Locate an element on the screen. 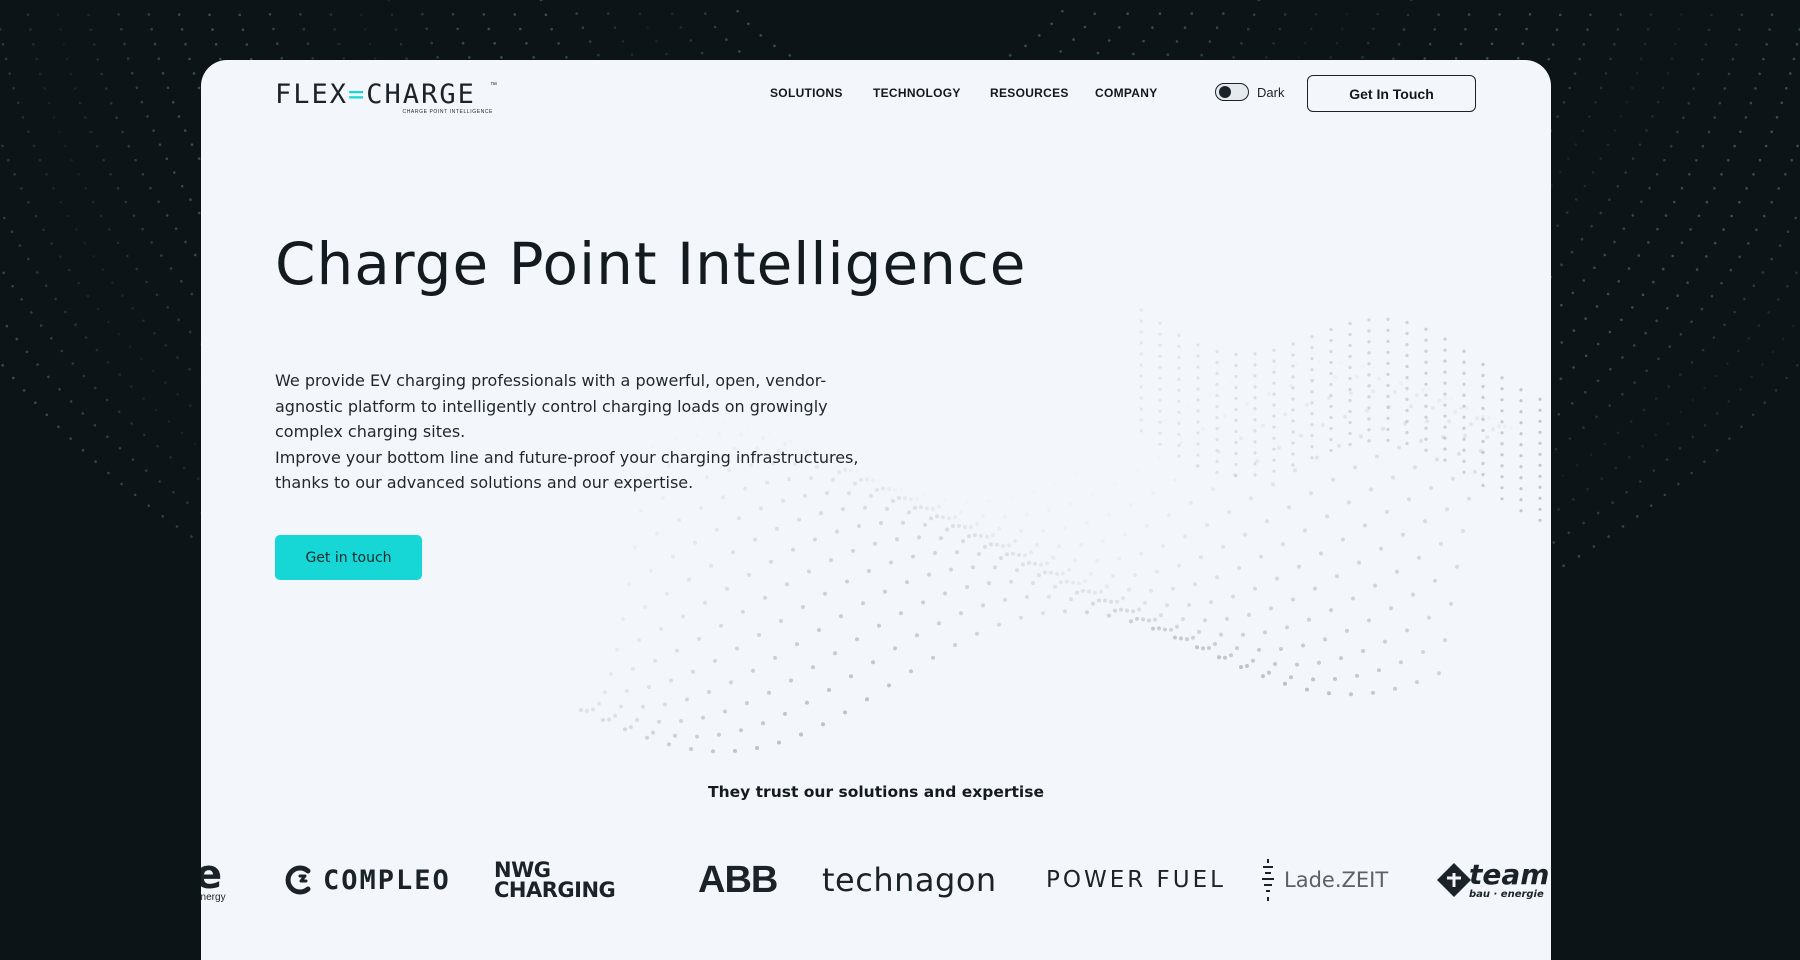  technagon-wordmark: technagon is located at coordinates (909, 880).